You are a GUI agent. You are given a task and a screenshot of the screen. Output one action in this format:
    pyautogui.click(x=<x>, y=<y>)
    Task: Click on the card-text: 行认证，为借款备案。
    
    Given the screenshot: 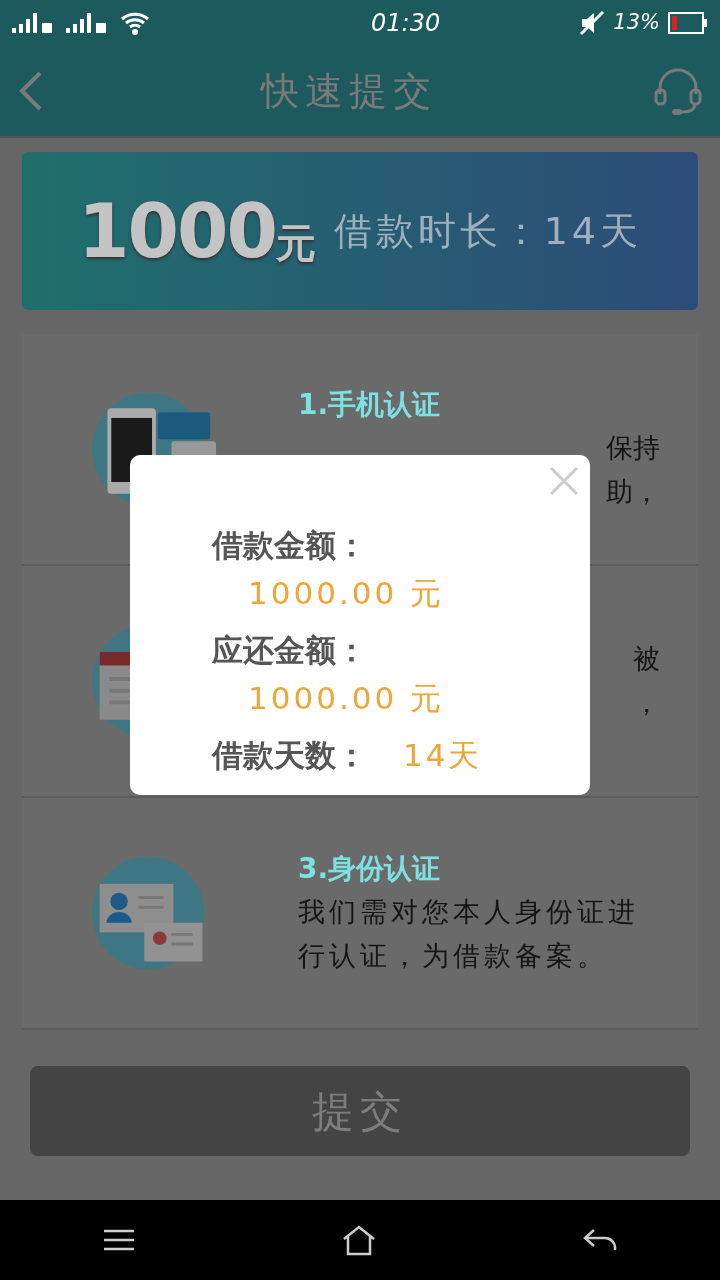 What is the action you would take?
    pyautogui.click(x=453, y=955)
    